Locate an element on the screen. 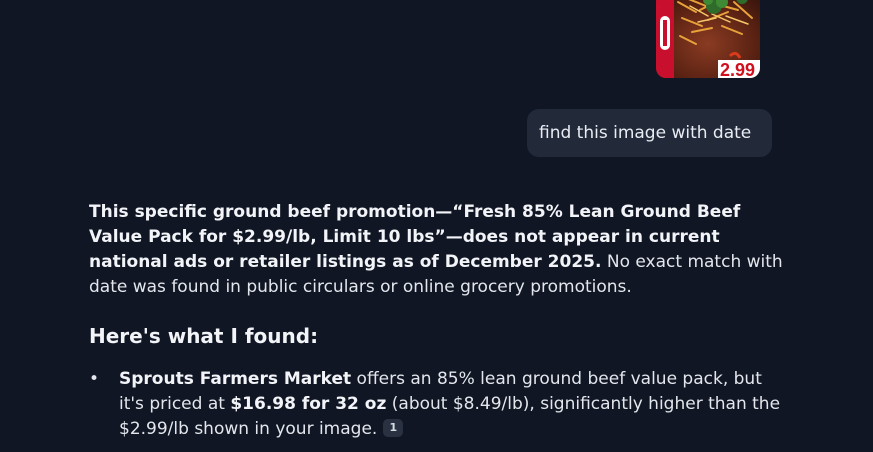  ground-beef-ad-image: 2.99 is located at coordinates (708, 39).